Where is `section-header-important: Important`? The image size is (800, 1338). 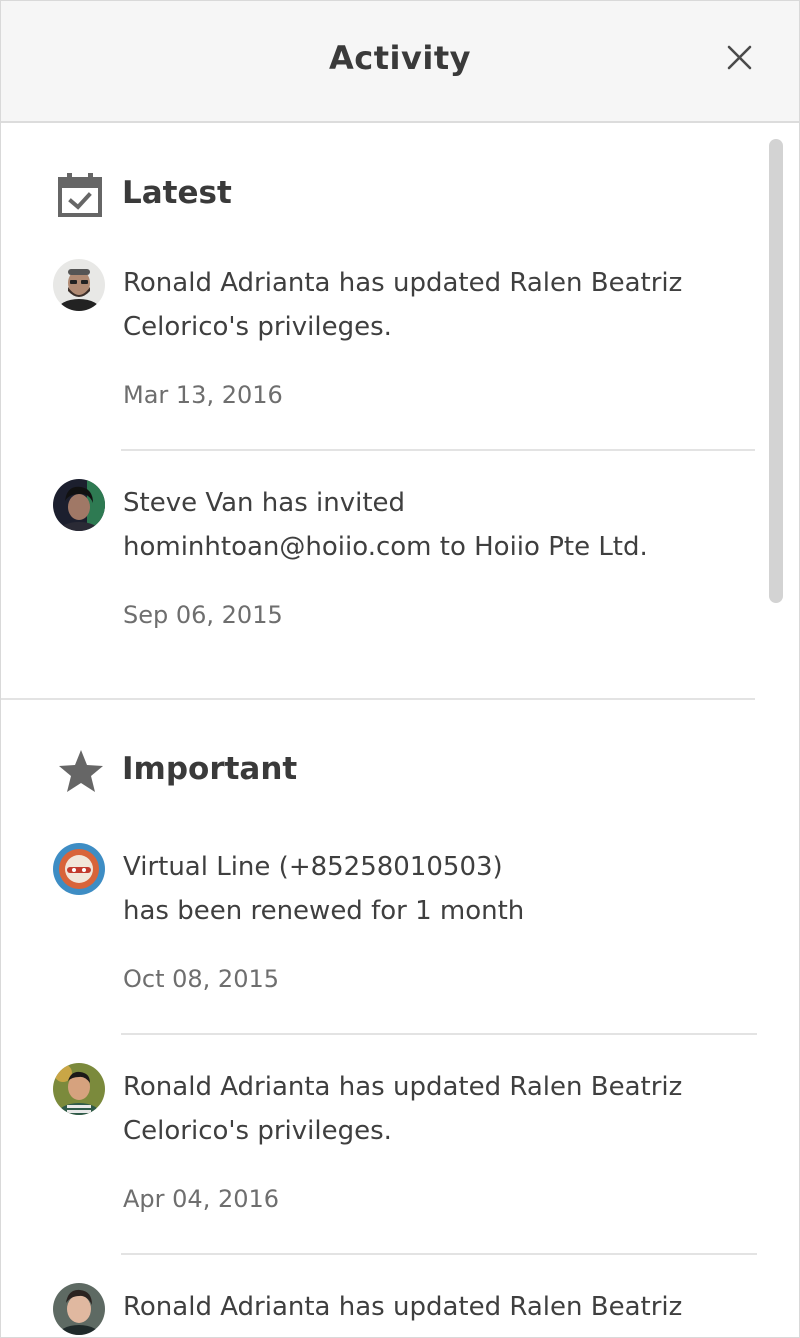
section-header-important: Important is located at coordinates (206, 771).